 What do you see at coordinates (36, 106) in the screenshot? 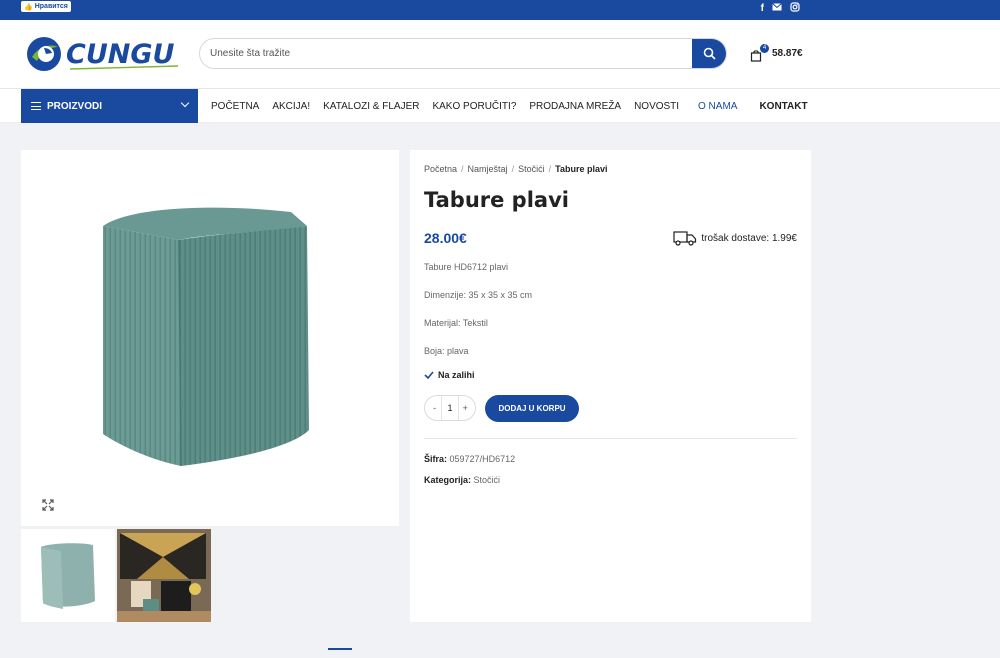
I see `menu-icon` at bounding box center [36, 106].